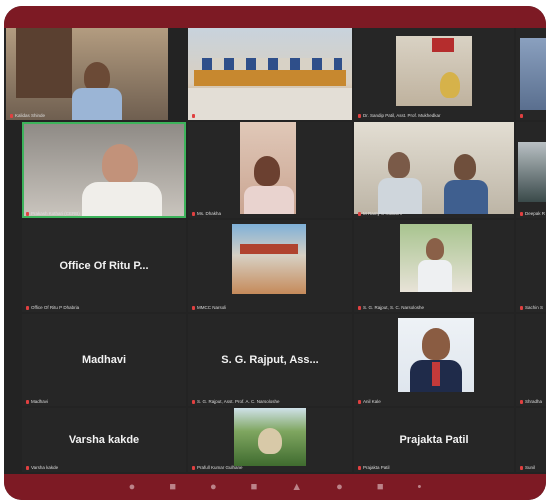 Image resolution: width=550 pixels, height=504 pixels. I want to click on video-tile: Deepak R, so click(531, 170).